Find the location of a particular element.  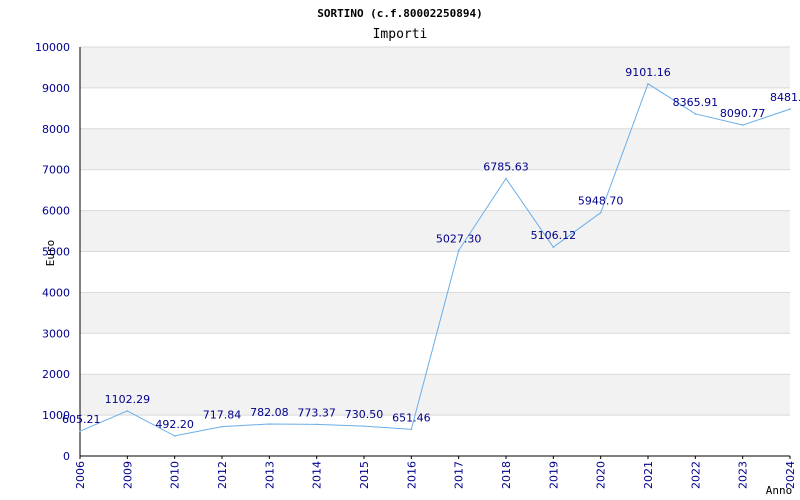

data-label: 730.50 is located at coordinates (364, 414).